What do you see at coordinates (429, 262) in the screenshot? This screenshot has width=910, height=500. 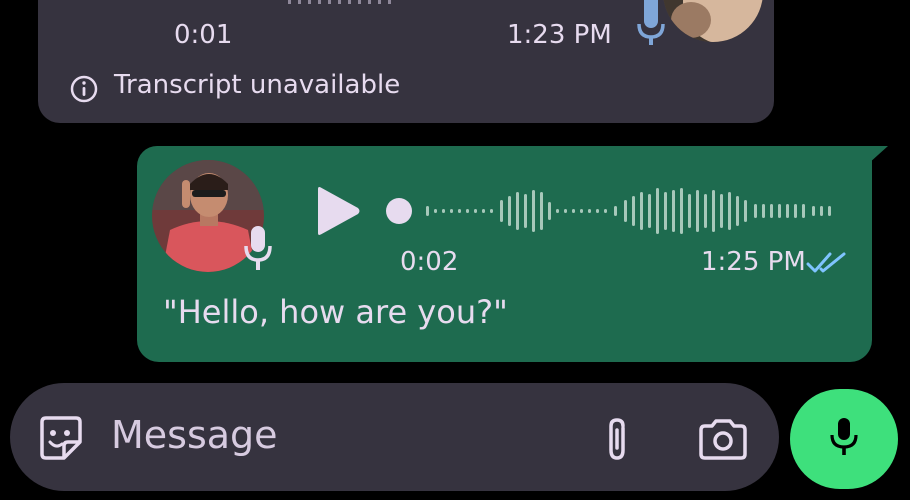 I see `outgoing-duration: 0:02` at bounding box center [429, 262].